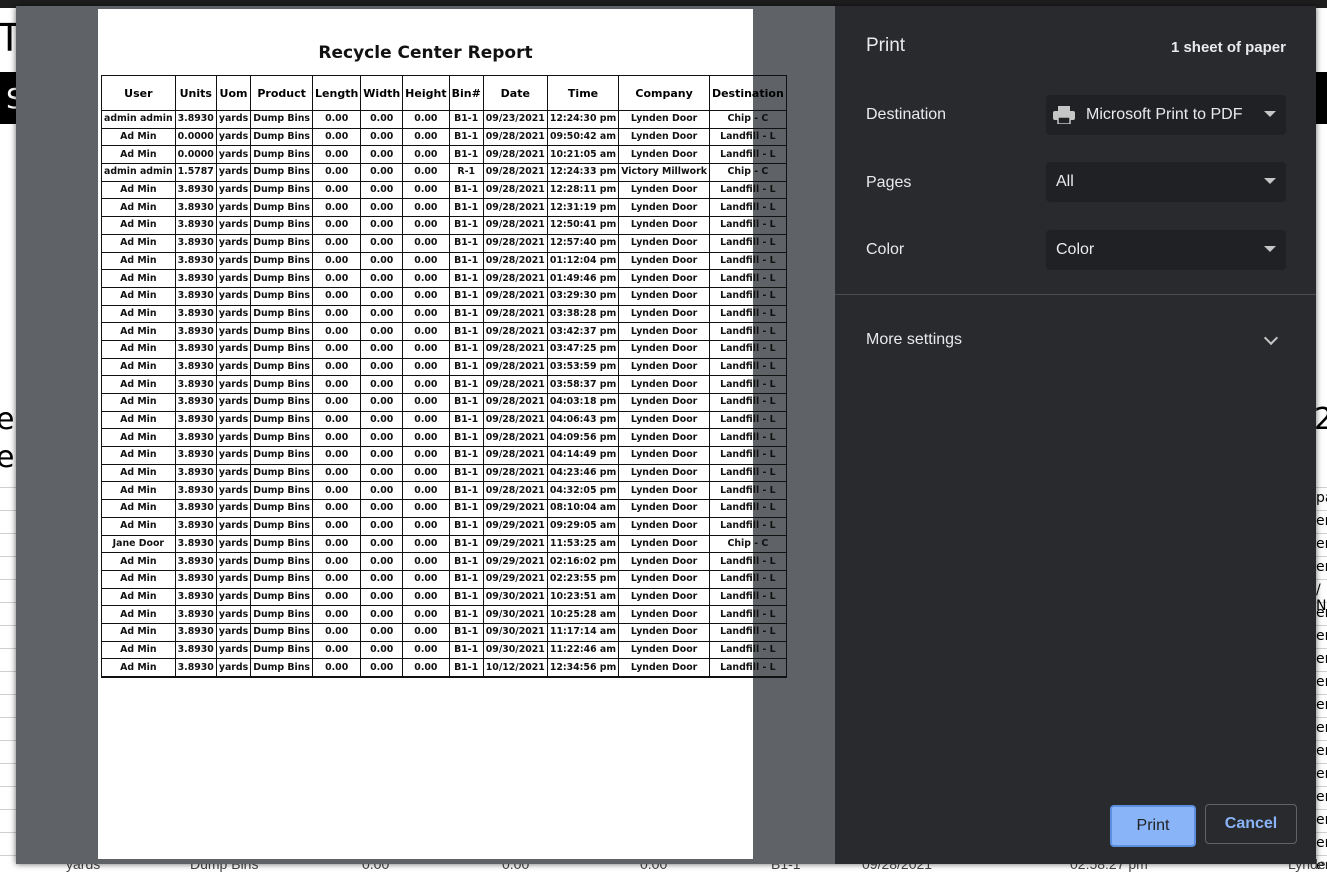 This screenshot has width=1327, height=872. What do you see at coordinates (583, 438) in the screenshot?
I see `table-cell: 04:09:56 pm` at bounding box center [583, 438].